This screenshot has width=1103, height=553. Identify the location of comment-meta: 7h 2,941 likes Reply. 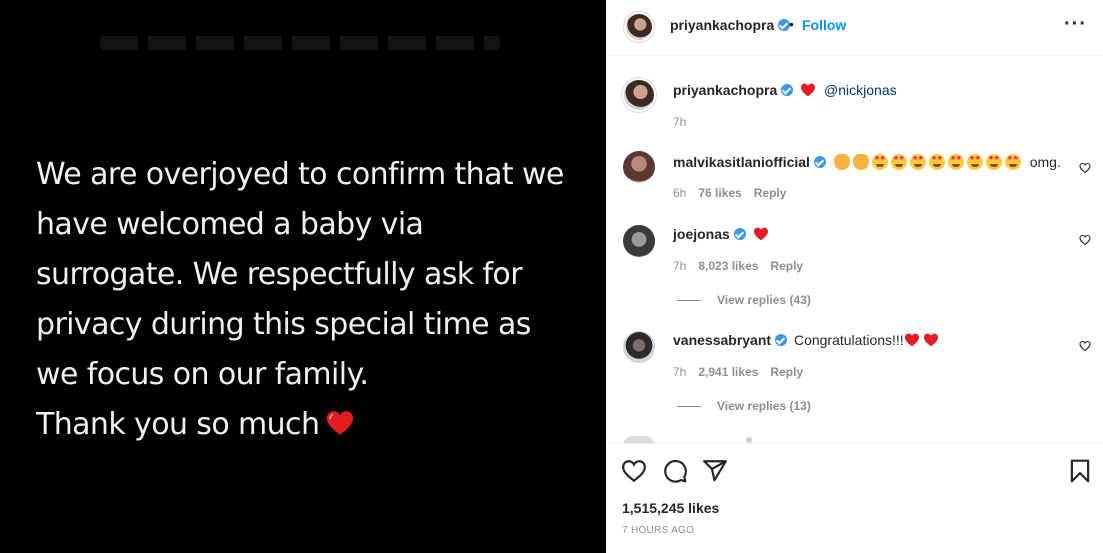
(744, 372).